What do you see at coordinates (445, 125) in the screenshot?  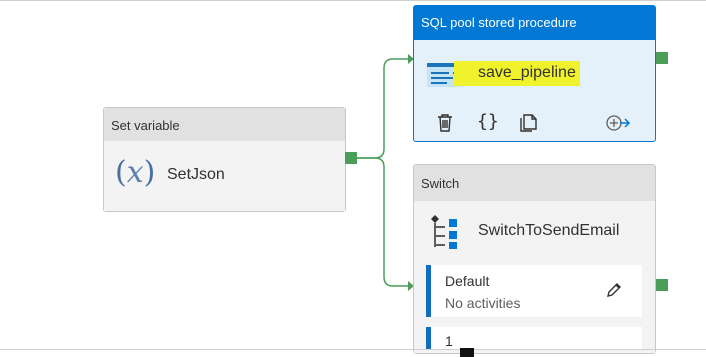 I see `delete-icon` at bounding box center [445, 125].